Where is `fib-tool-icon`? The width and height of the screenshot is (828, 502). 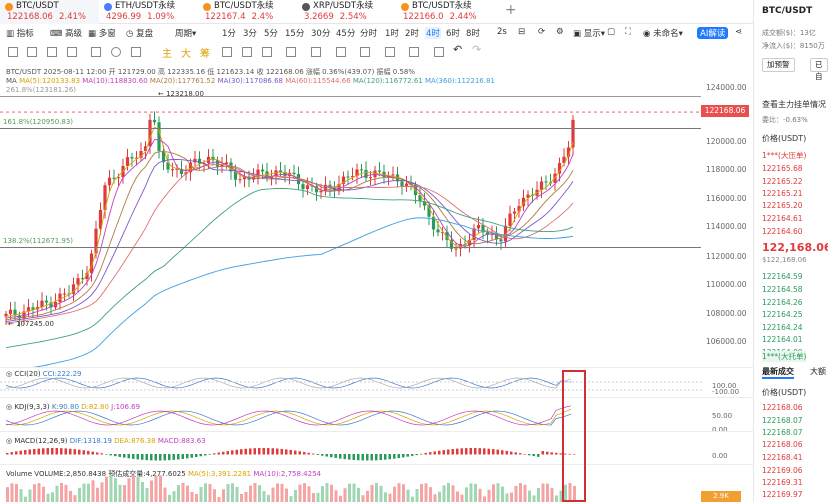
fib-tool-icon is located at coordinates (227, 52).